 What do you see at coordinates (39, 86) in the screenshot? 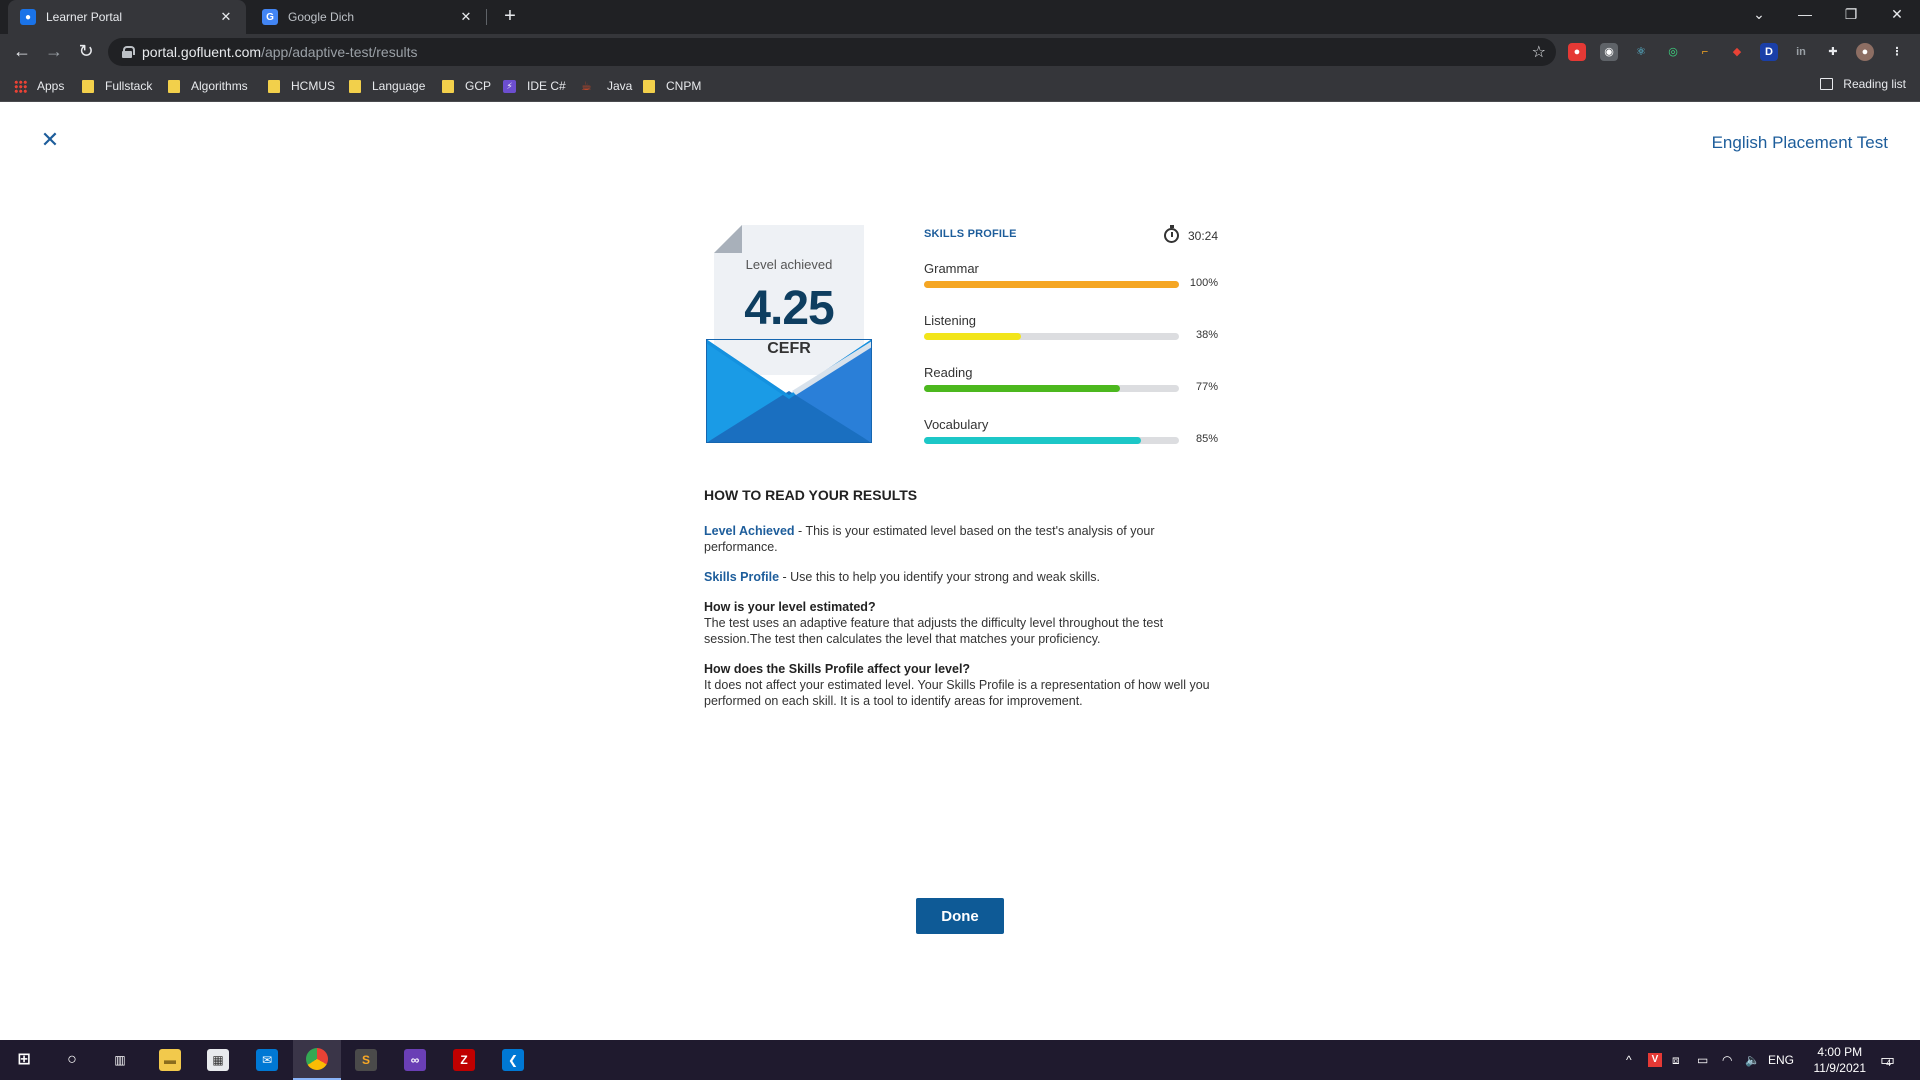
I see `bookmark-apps: Apps` at bounding box center [39, 86].